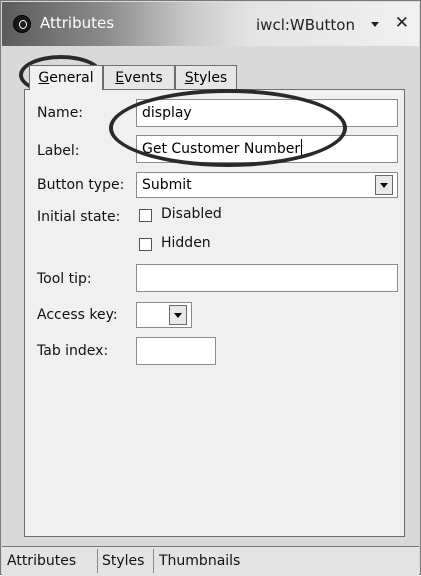 This screenshot has width=421, height=576. I want to click on dropdown-triangle-icon, so click(375, 24).